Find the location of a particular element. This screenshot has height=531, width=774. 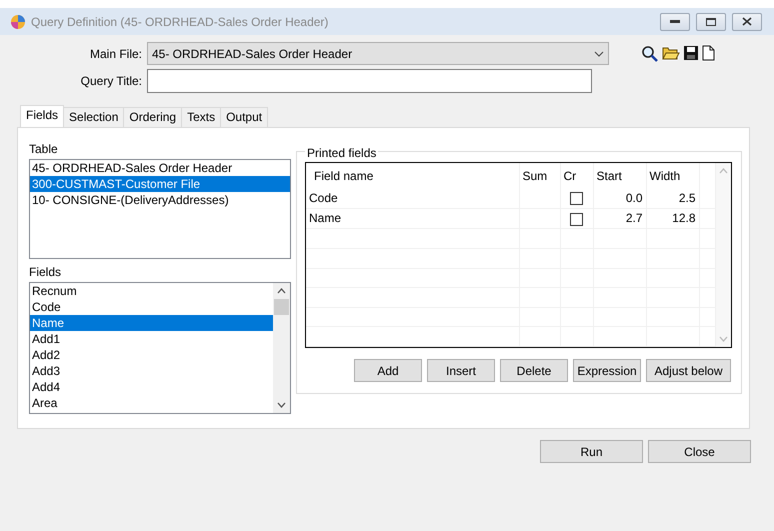

list-label: Table is located at coordinates (43, 149).